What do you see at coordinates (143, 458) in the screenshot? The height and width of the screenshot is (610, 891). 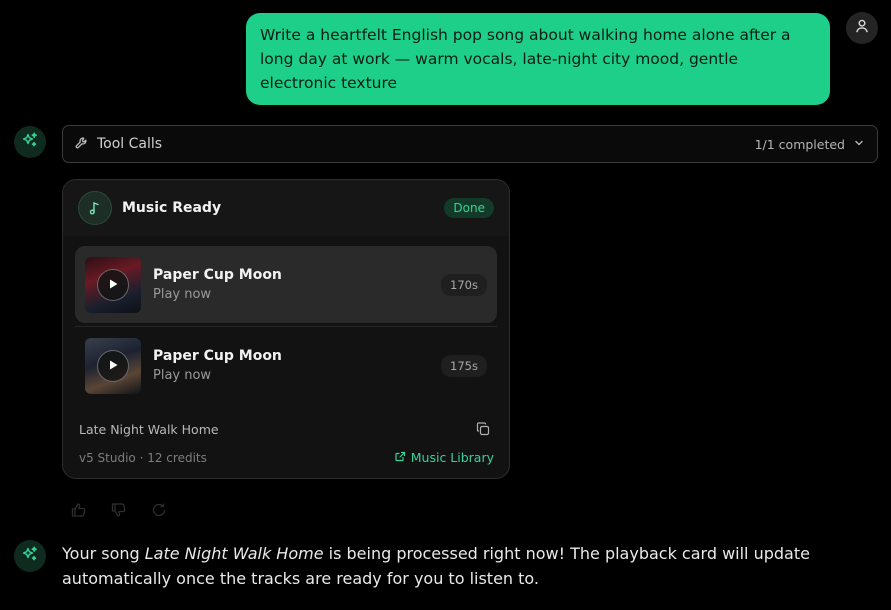 I see `credits-info: v5 Studio · 12 credits` at bounding box center [143, 458].